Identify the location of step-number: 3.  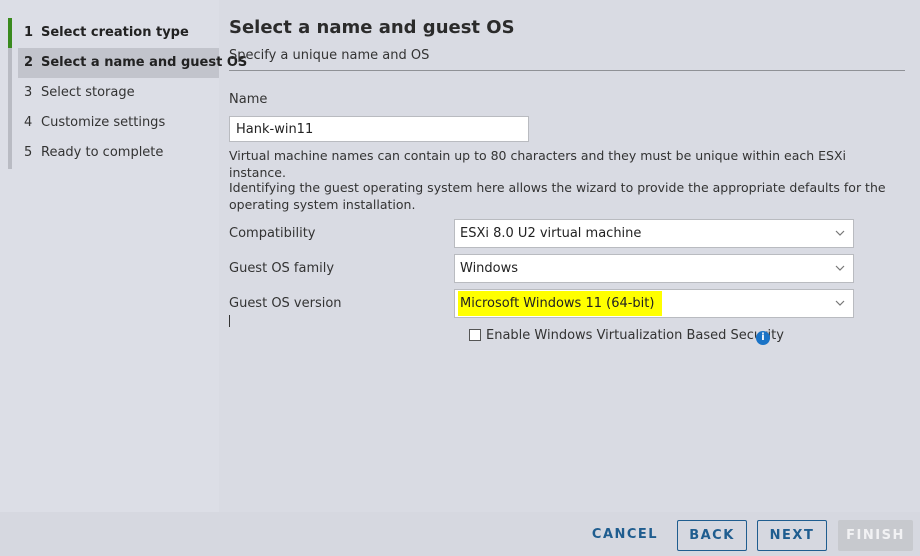
(28, 92).